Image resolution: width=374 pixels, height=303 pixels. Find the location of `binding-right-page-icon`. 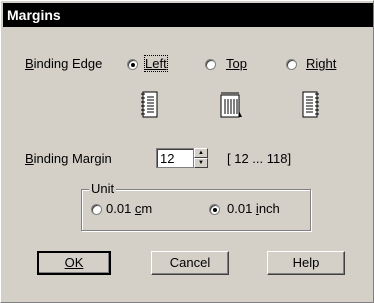

binding-right-page-icon is located at coordinates (310, 104).